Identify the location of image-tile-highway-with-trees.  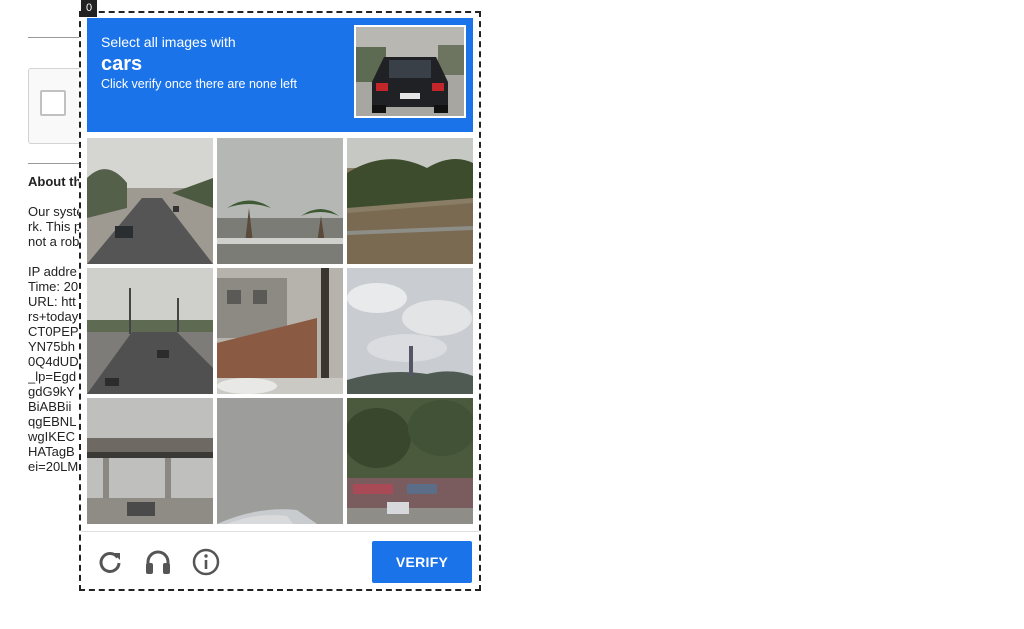
(150, 201).